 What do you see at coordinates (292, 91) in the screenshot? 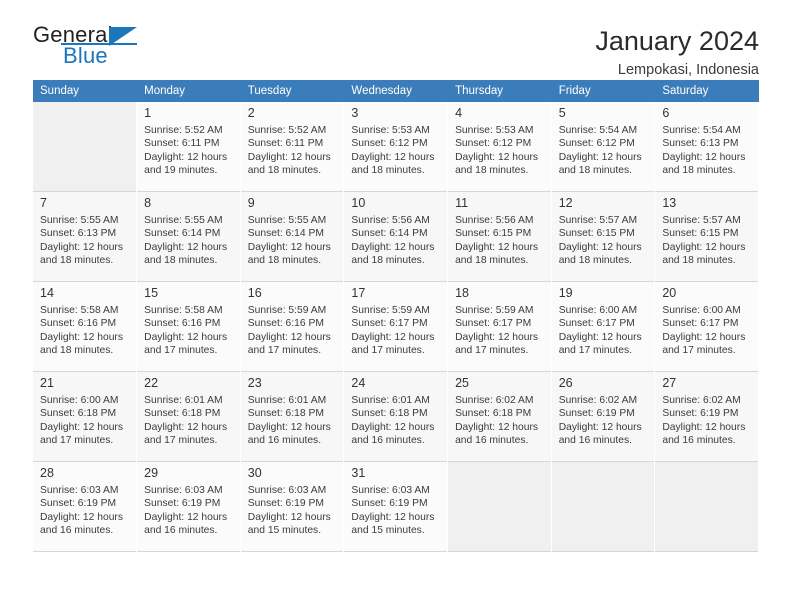
I see `weekday-header-tuesday: Tuesday` at bounding box center [292, 91].